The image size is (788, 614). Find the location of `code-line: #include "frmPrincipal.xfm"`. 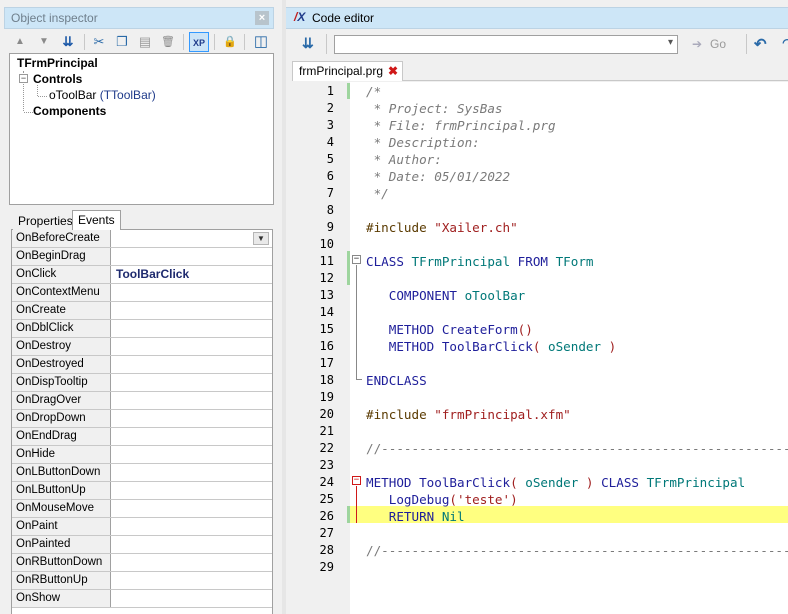

code-line: #include "frmPrincipal.xfm" is located at coordinates (468, 414).